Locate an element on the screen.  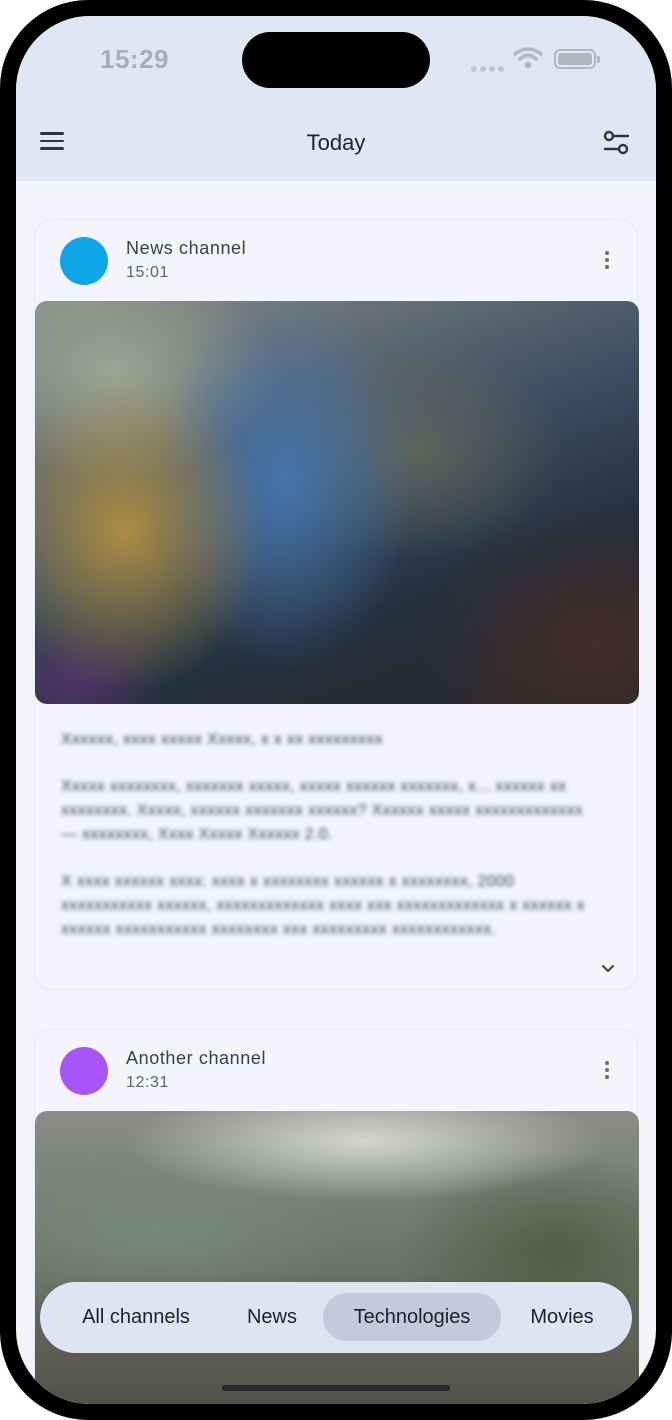
post-time: 12:31 is located at coordinates (148, 1082).